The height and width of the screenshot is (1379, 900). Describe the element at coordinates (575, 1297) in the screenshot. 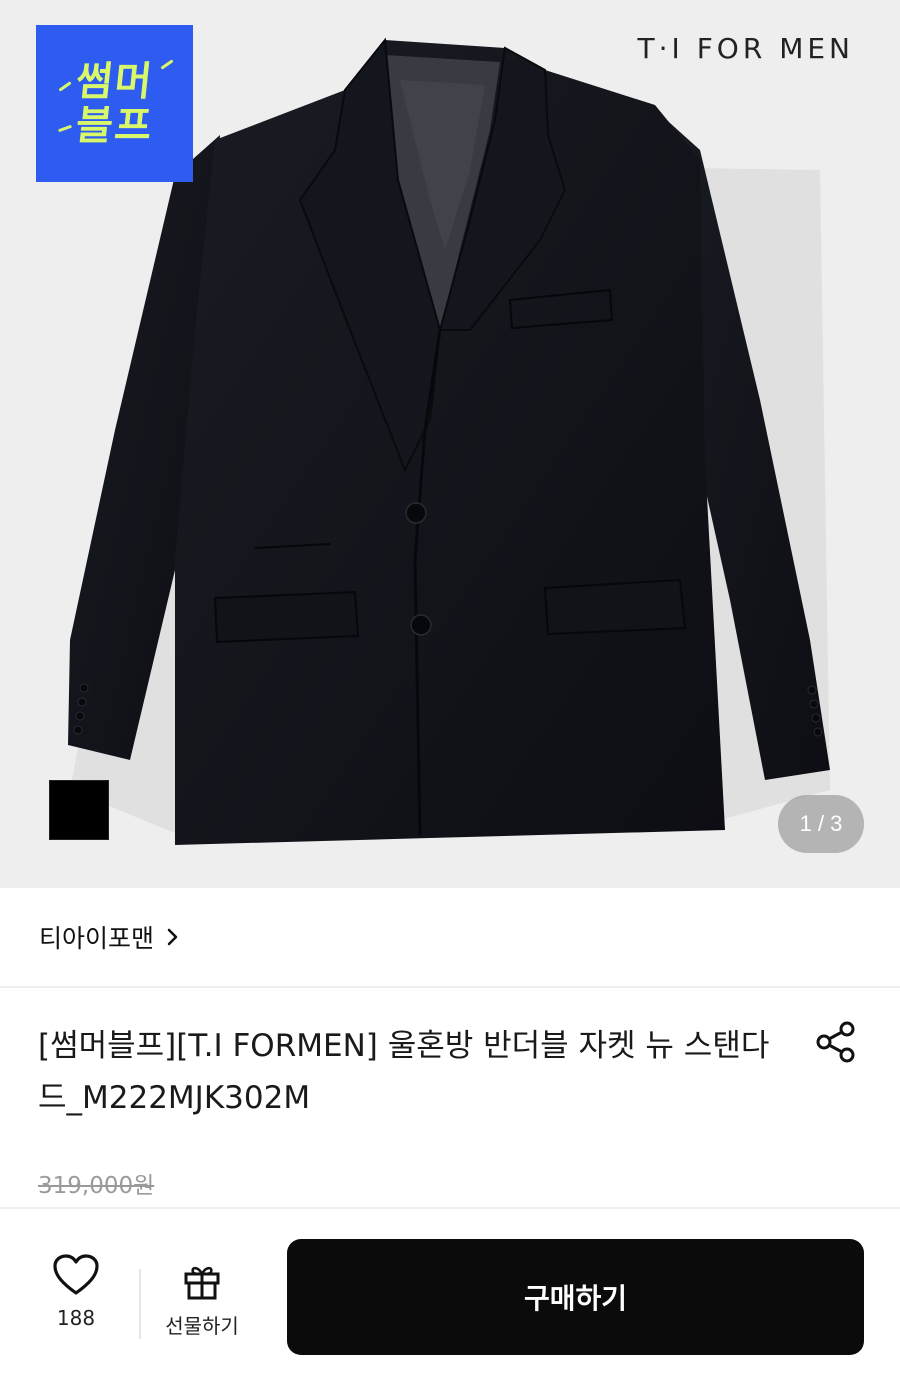

I see `buy-button: 구매하기` at that location.